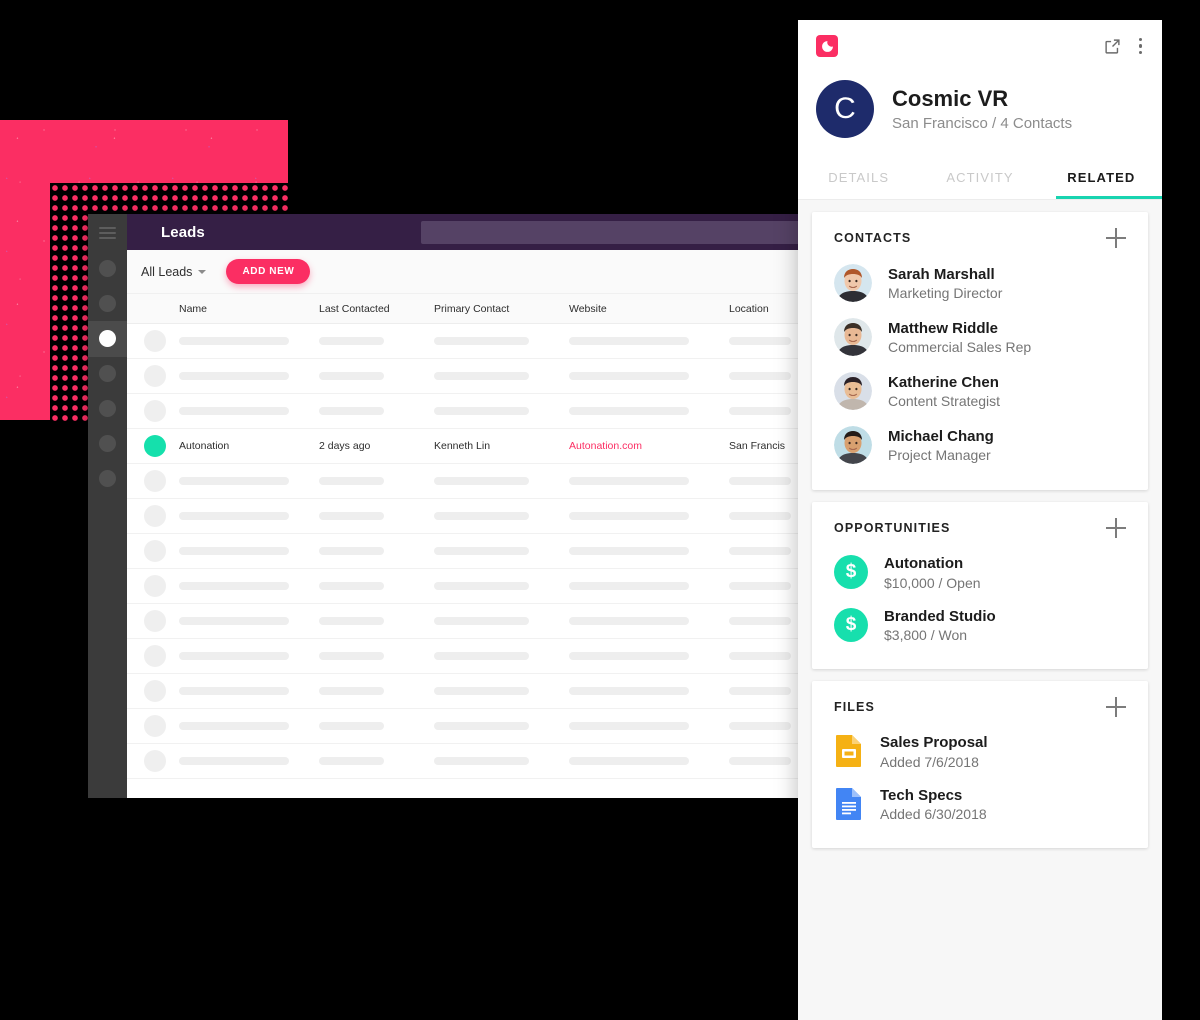 The height and width of the screenshot is (1020, 1200). What do you see at coordinates (929, 761) in the screenshot?
I see `file-detail: Added 7/6/2018` at bounding box center [929, 761].